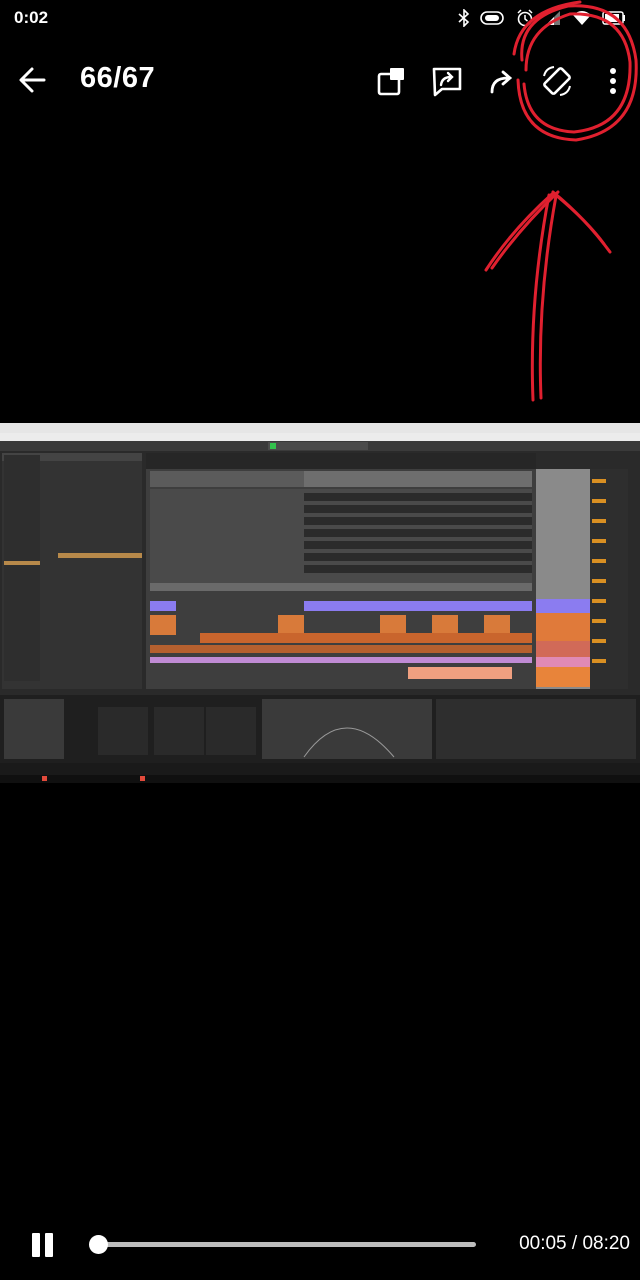  What do you see at coordinates (32, 80) in the screenshot?
I see `back-arrow-icon` at bounding box center [32, 80].